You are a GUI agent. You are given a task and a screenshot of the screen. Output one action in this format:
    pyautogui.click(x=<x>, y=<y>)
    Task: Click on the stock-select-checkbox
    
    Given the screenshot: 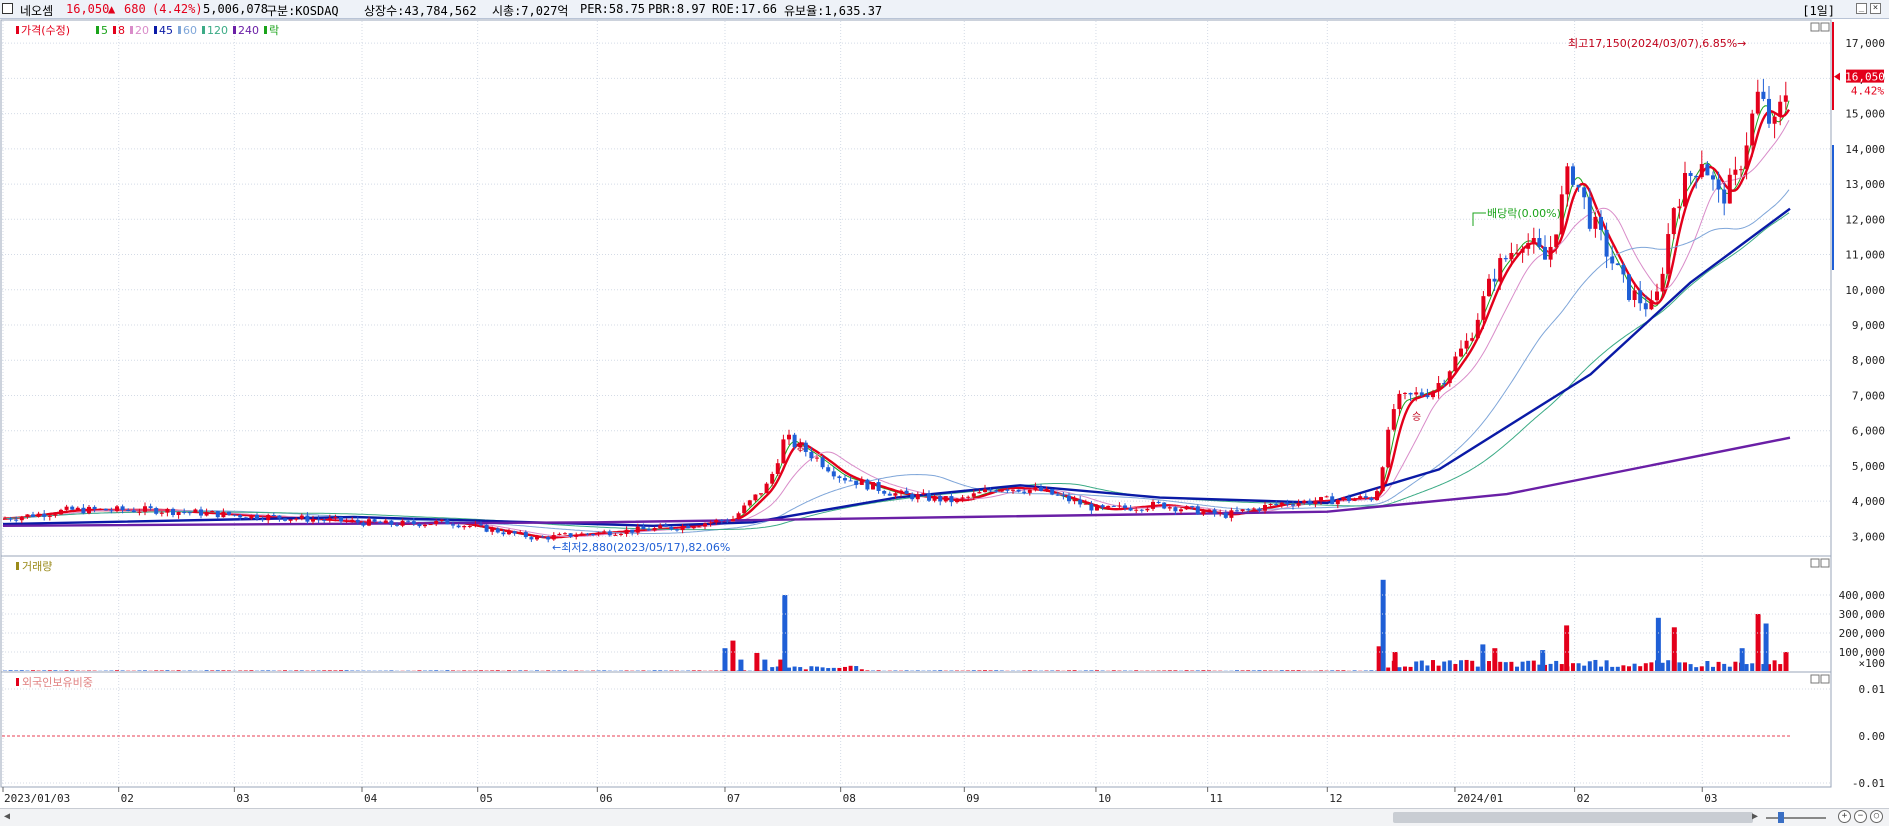 What is the action you would take?
    pyautogui.click(x=7, y=8)
    